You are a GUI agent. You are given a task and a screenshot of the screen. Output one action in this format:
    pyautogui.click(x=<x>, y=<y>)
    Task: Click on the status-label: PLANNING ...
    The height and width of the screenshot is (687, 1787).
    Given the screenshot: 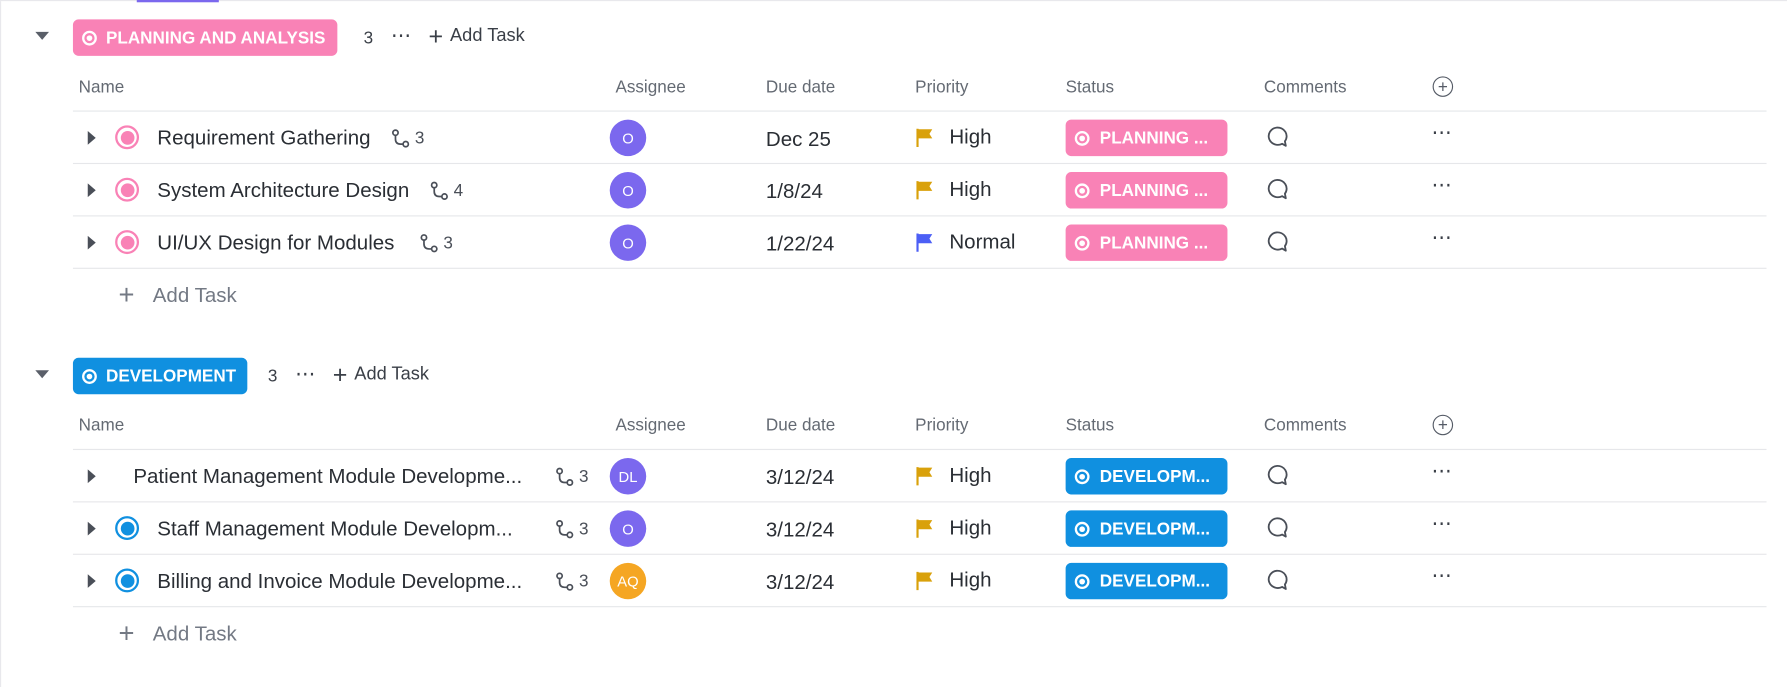 What is the action you would take?
    pyautogui.click(x=1154, y=242)
    